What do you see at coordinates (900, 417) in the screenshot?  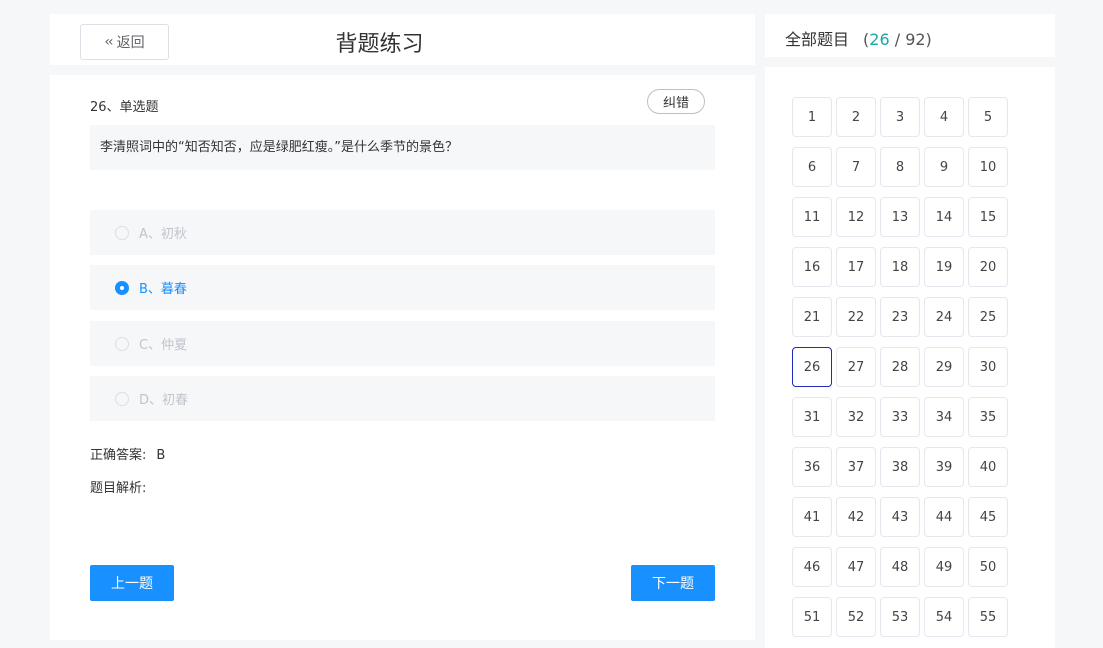 I see `question-number-cell: 33` at bounding box center [900, 417].